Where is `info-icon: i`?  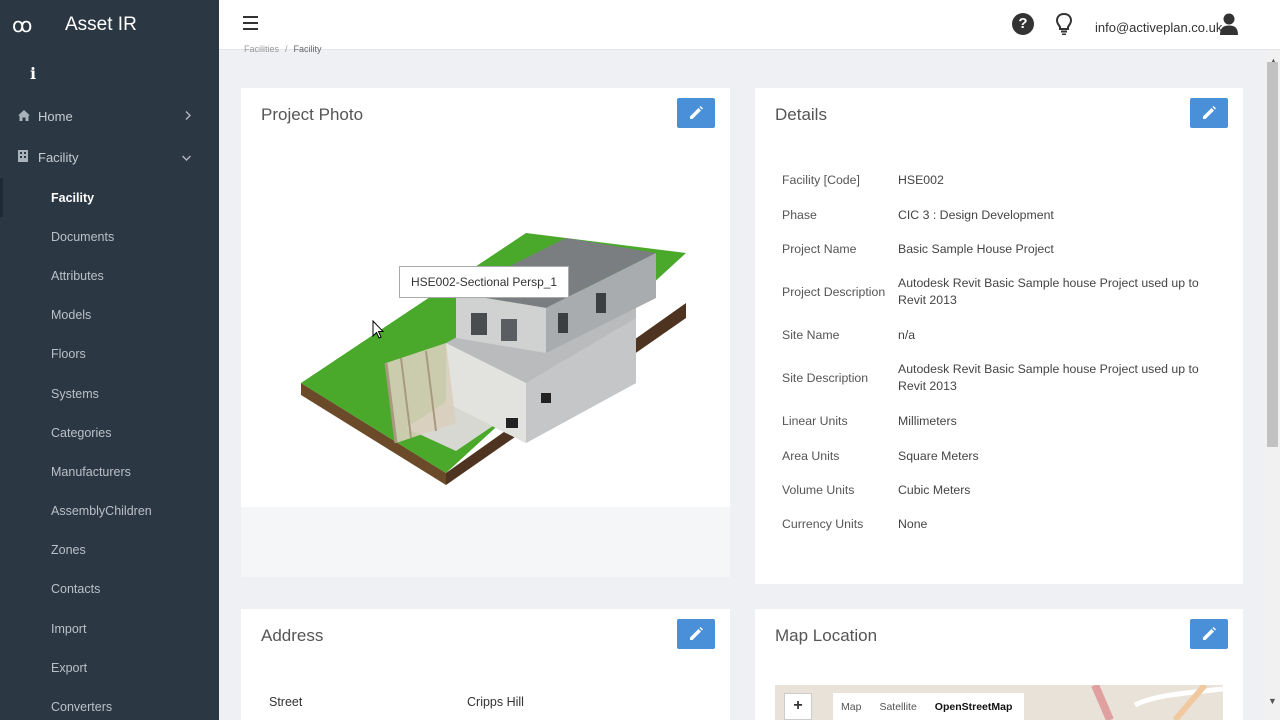 info-icon: i is located at coordinates (109, 73).